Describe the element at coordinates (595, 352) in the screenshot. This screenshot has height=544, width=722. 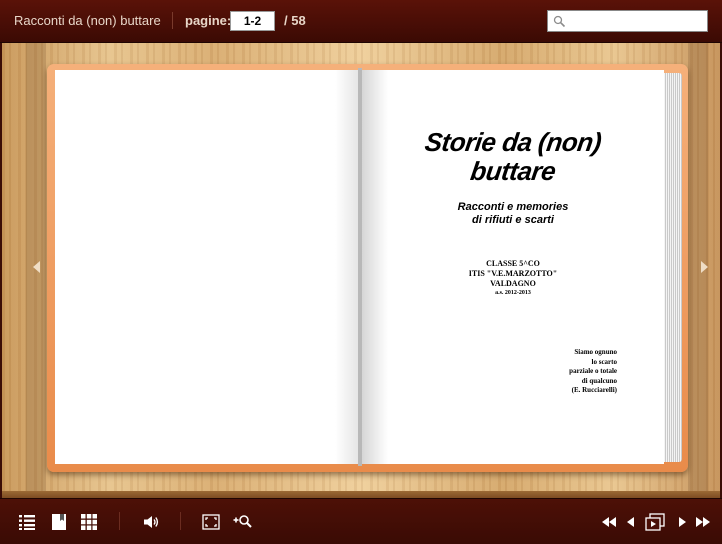
I see `epigraph-line: Siamo ognuno` at that location.